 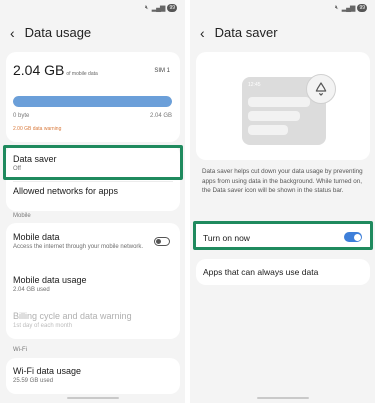 What do you see at coordinates (283, 235) in the screenshot?
I see `turn-on-now-item: Turn on now` at bounding box center [283, 235].